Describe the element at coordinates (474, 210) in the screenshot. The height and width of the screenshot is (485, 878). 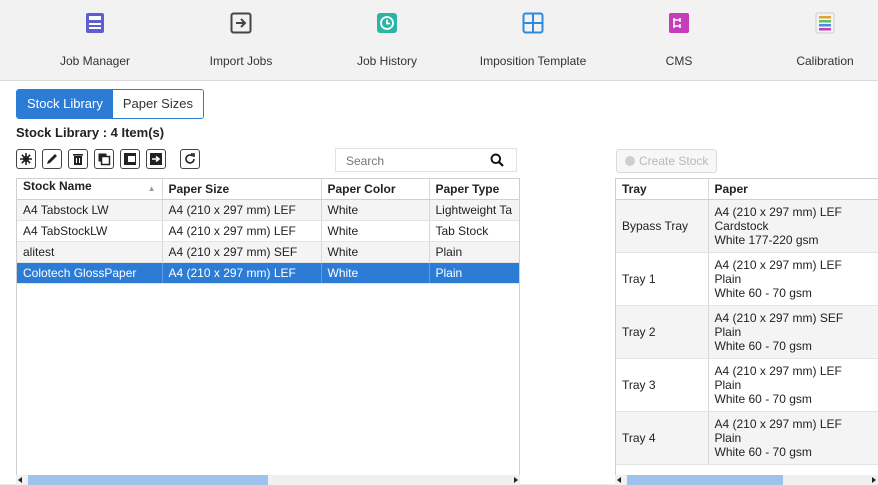
I see `cell-paper-type: Lightweight Ta` at that location.